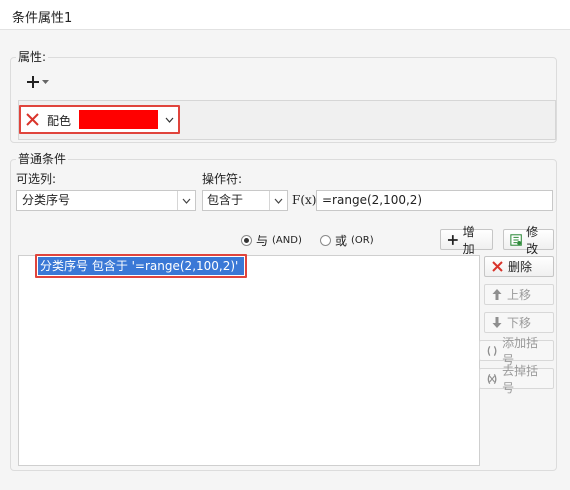 This screenshot has width=570, height=490. I want to click on modify-condition-label: 修改, so click(532, 240).